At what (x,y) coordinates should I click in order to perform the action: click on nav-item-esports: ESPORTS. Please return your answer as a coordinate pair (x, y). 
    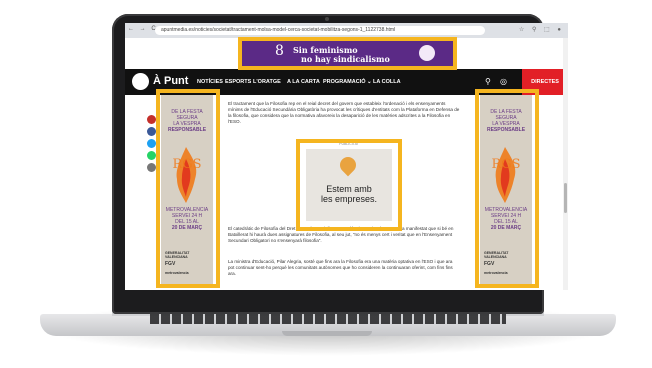
    Looking at the image, I should click on (238, 82).